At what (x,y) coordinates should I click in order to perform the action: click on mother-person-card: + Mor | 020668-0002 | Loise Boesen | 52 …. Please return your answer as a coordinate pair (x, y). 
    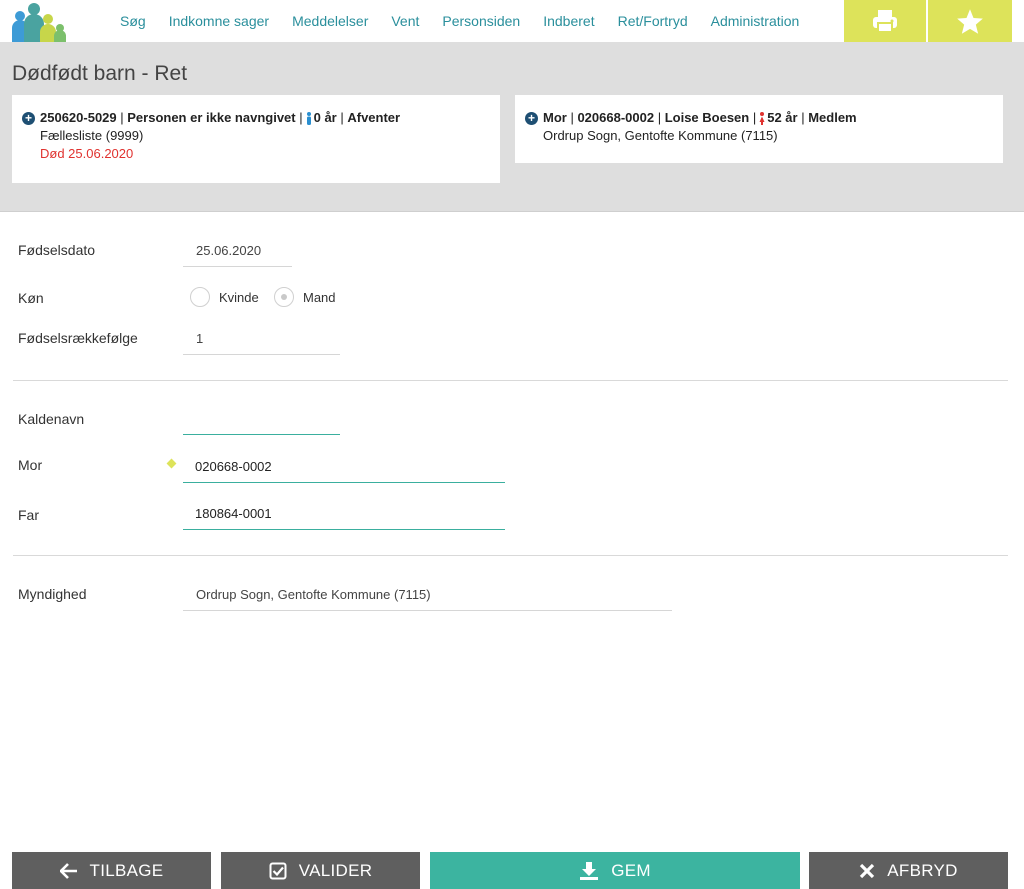
    Looking at the image, I should click on (759, 129).